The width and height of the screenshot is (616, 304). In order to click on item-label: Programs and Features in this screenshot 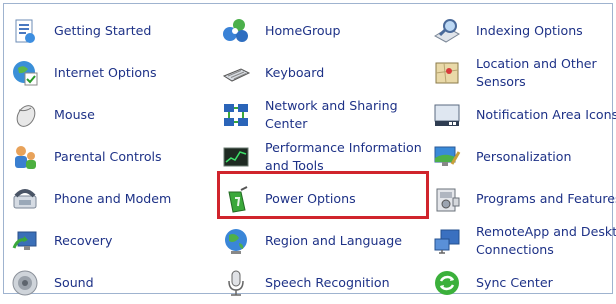, I will do `click(546, 198)`.